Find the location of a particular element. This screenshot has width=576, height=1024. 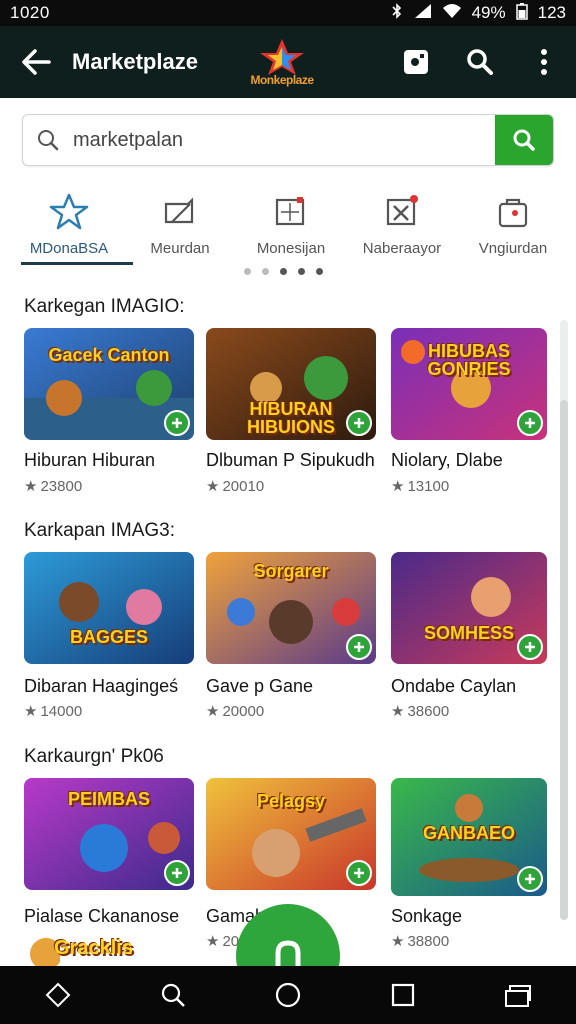

game-rating: ★ 13100 is located at coordinates (420, 486).